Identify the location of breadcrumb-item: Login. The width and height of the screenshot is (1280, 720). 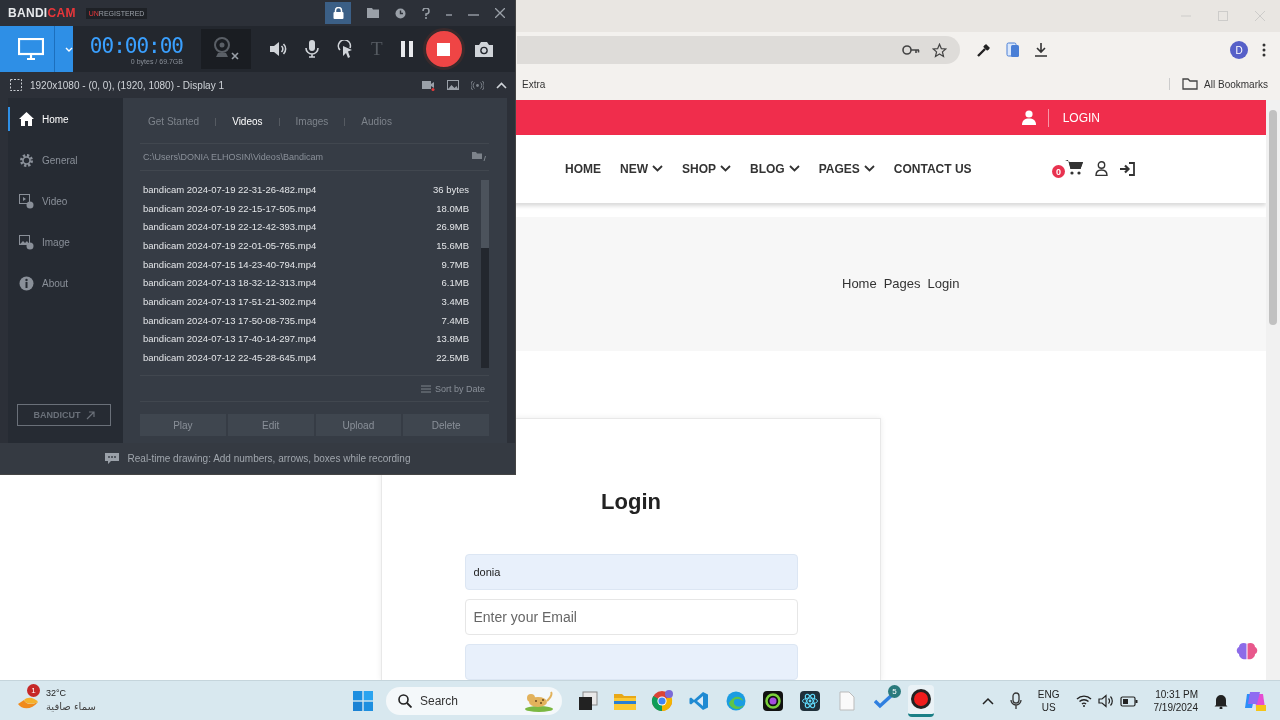
(943, 284).